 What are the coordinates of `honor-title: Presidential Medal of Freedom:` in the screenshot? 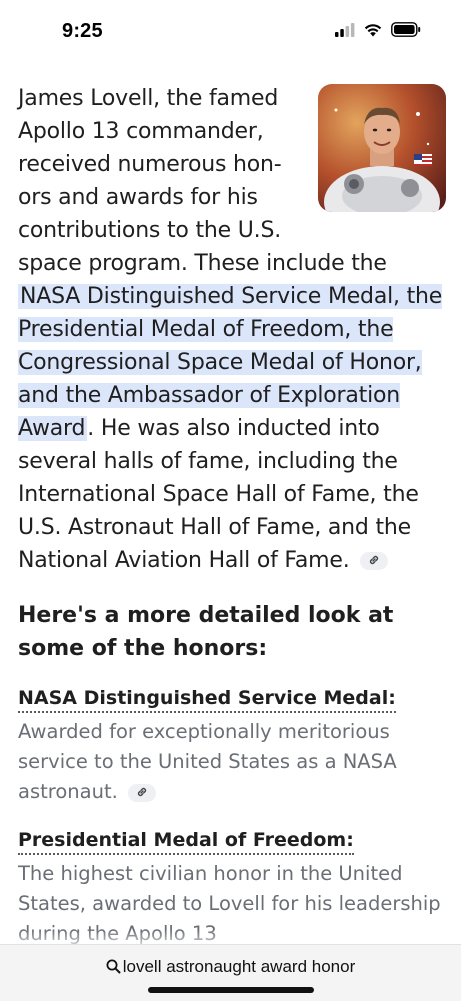 It's located at (186, 841).